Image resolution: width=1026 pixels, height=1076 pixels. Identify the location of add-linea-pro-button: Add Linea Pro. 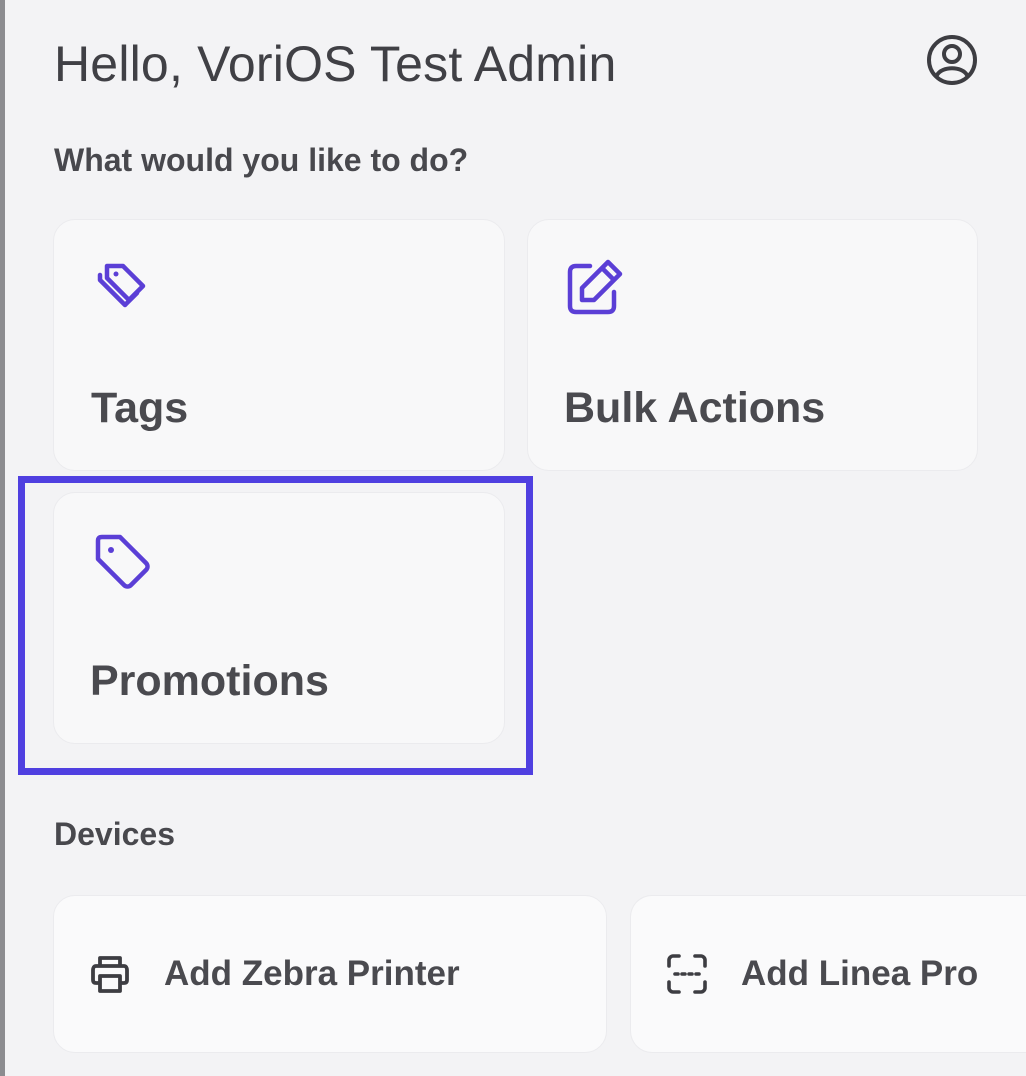
(828, 974).